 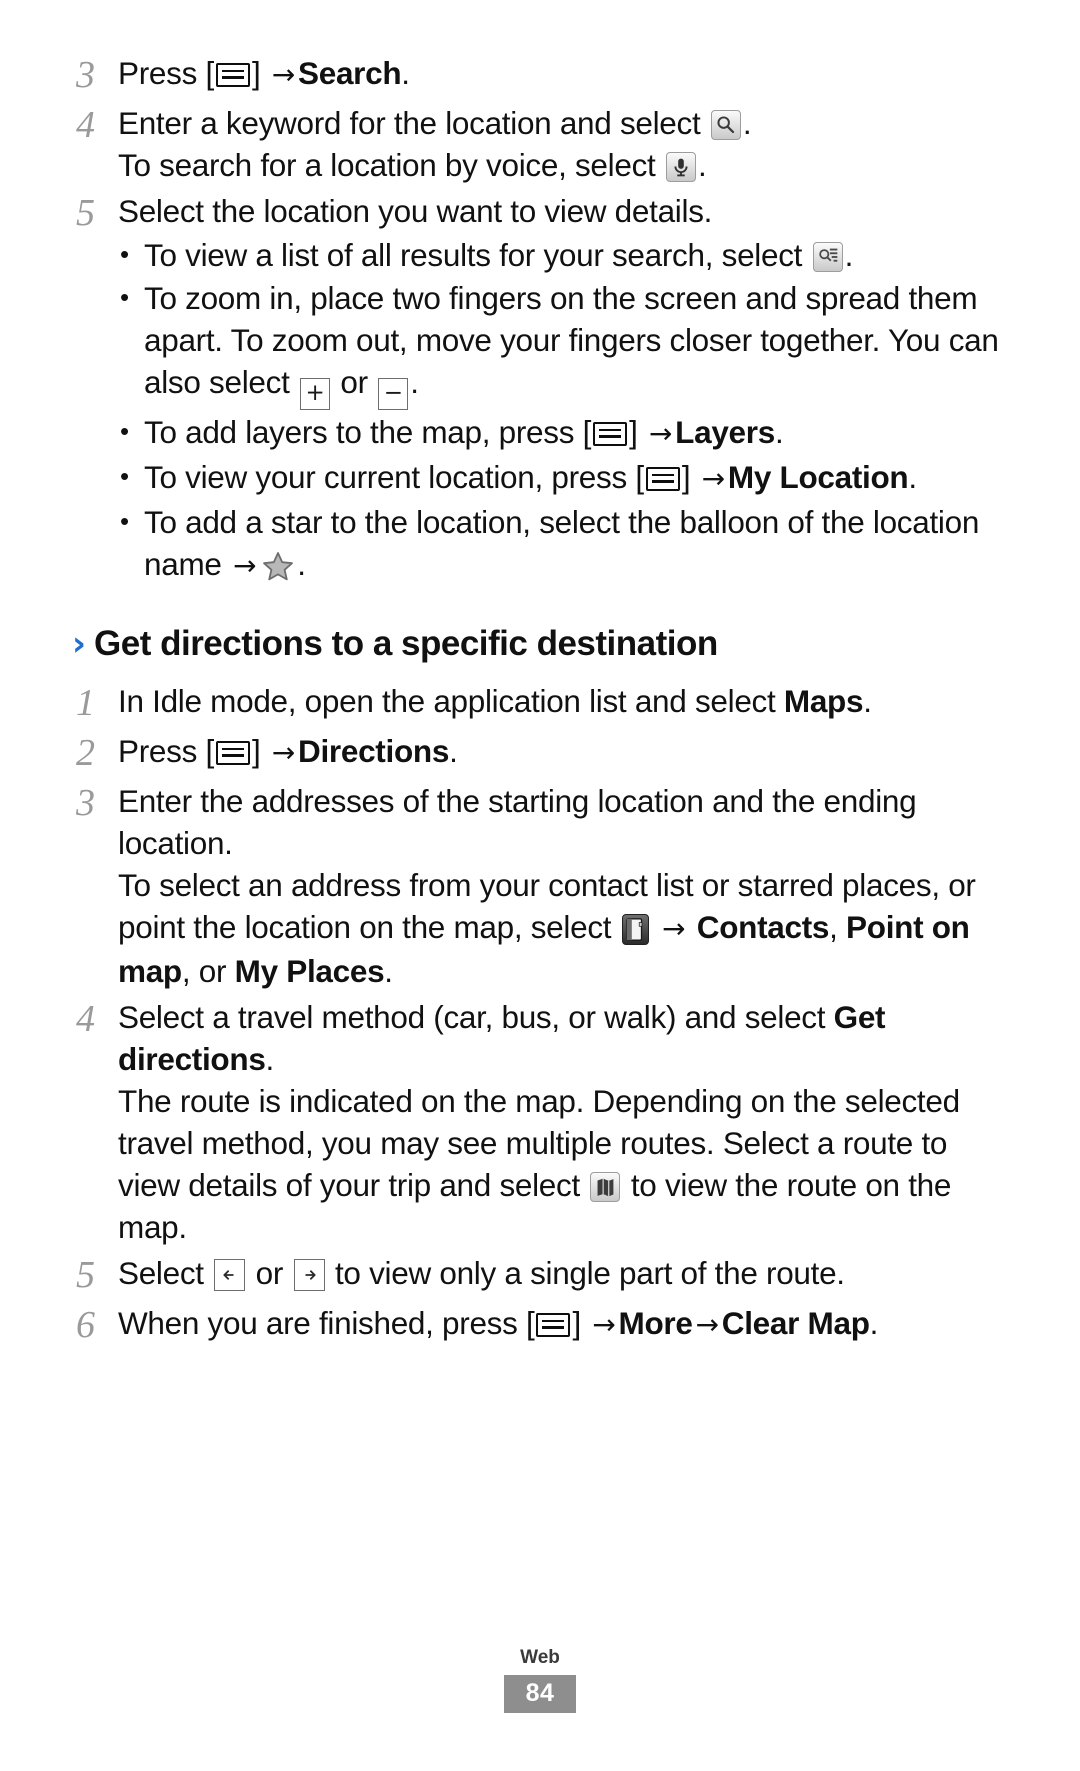 I want to click on menu-item-more-label: More, so click(x=655, y=1323).